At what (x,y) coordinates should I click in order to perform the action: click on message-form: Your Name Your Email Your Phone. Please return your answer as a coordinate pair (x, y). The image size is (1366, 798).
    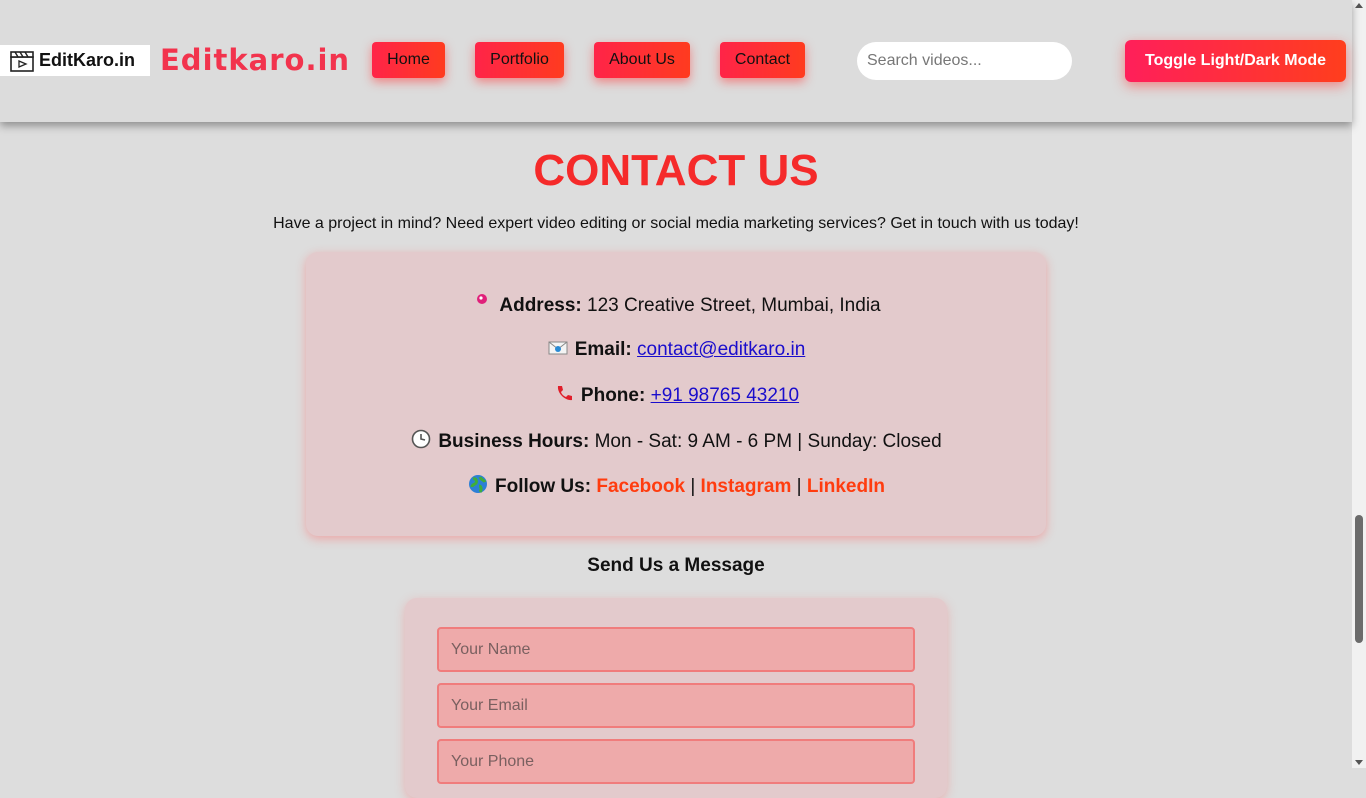
    Looking at the image, I should click on (676, 698).